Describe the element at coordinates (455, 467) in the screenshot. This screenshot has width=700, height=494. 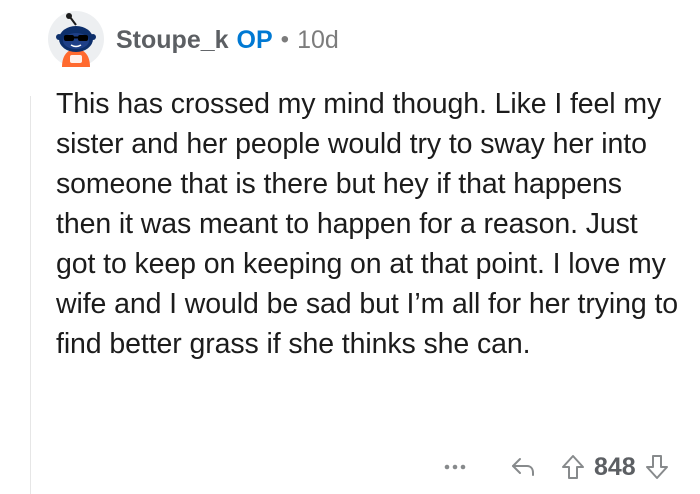
I see `more-options-icon` at that location.